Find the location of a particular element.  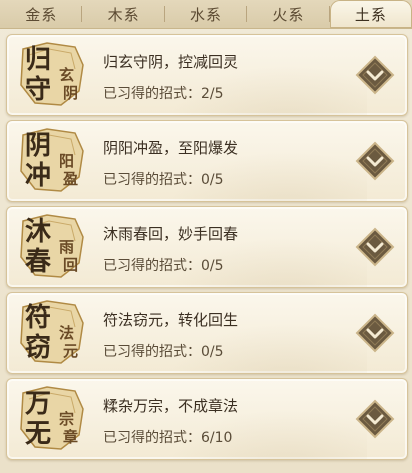

style-title: 归玄守阴，控减回灵 is located at coordinates (171, 62).